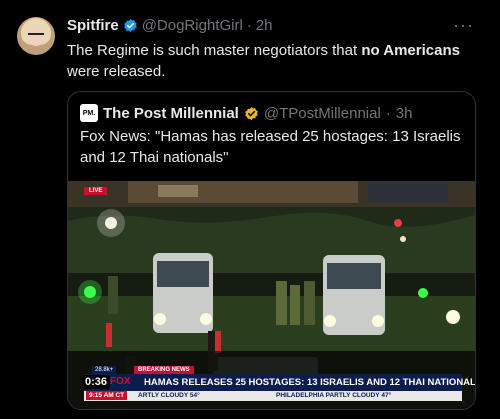 The height and width of the screenshot is (419, 500). Describe the element at coordinates (169, 395) in the screenshot. I see `weather-ticker-1: ARTLY CLOUDY 54°` at that location.